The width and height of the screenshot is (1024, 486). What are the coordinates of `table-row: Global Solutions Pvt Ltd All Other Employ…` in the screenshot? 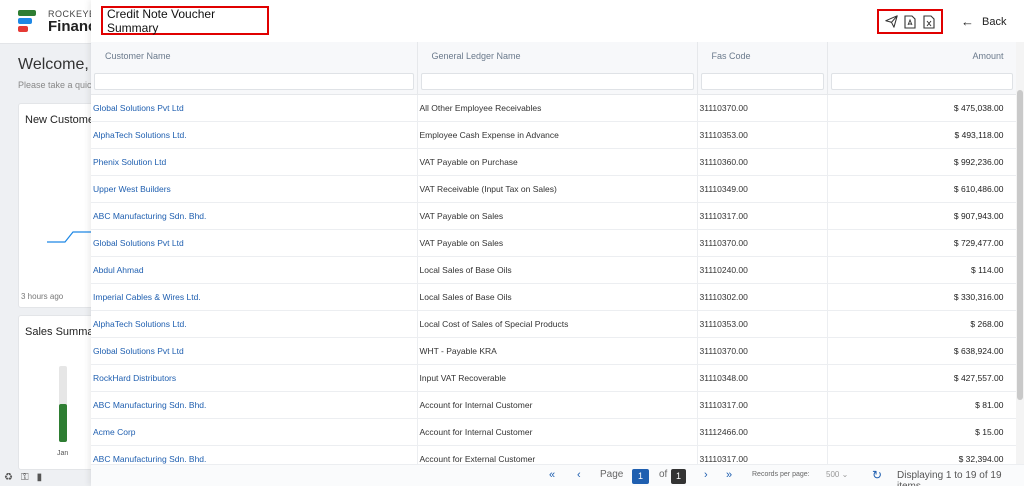 It's located at (553, 108).